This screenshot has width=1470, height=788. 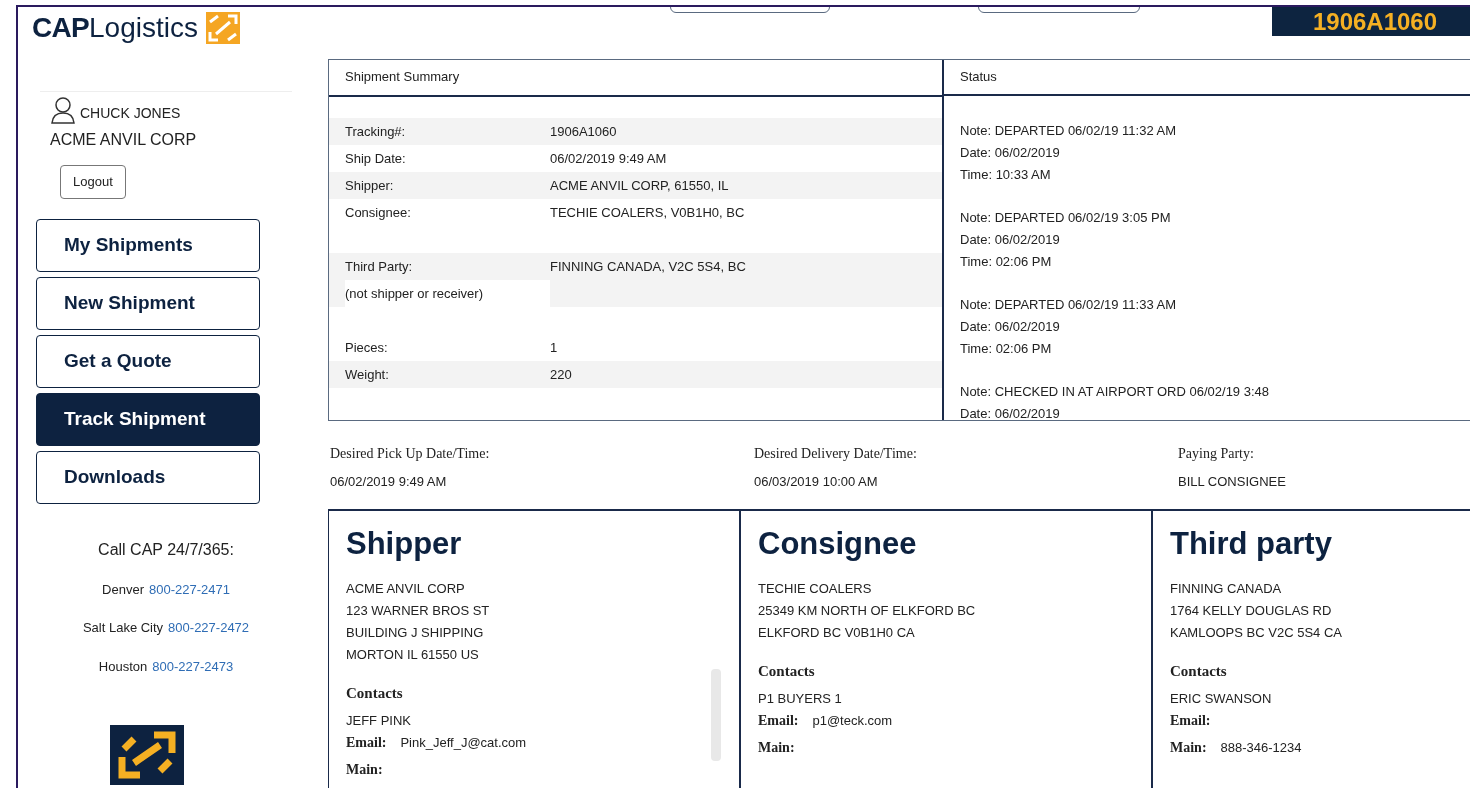 What do you see at coordinates (123, 628) in the screenshot?
I see `city-label: Salt Lake City` at bounding box center [123, 628].